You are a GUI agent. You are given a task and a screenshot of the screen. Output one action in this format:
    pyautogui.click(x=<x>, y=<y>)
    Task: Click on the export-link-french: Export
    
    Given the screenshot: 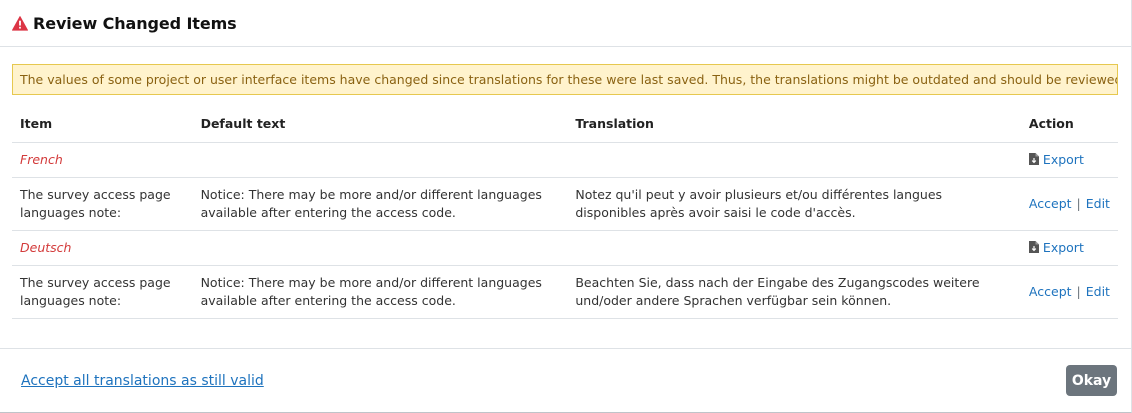 What is the action you would take?
    pyautogui.click(x=1056, y=159)
    